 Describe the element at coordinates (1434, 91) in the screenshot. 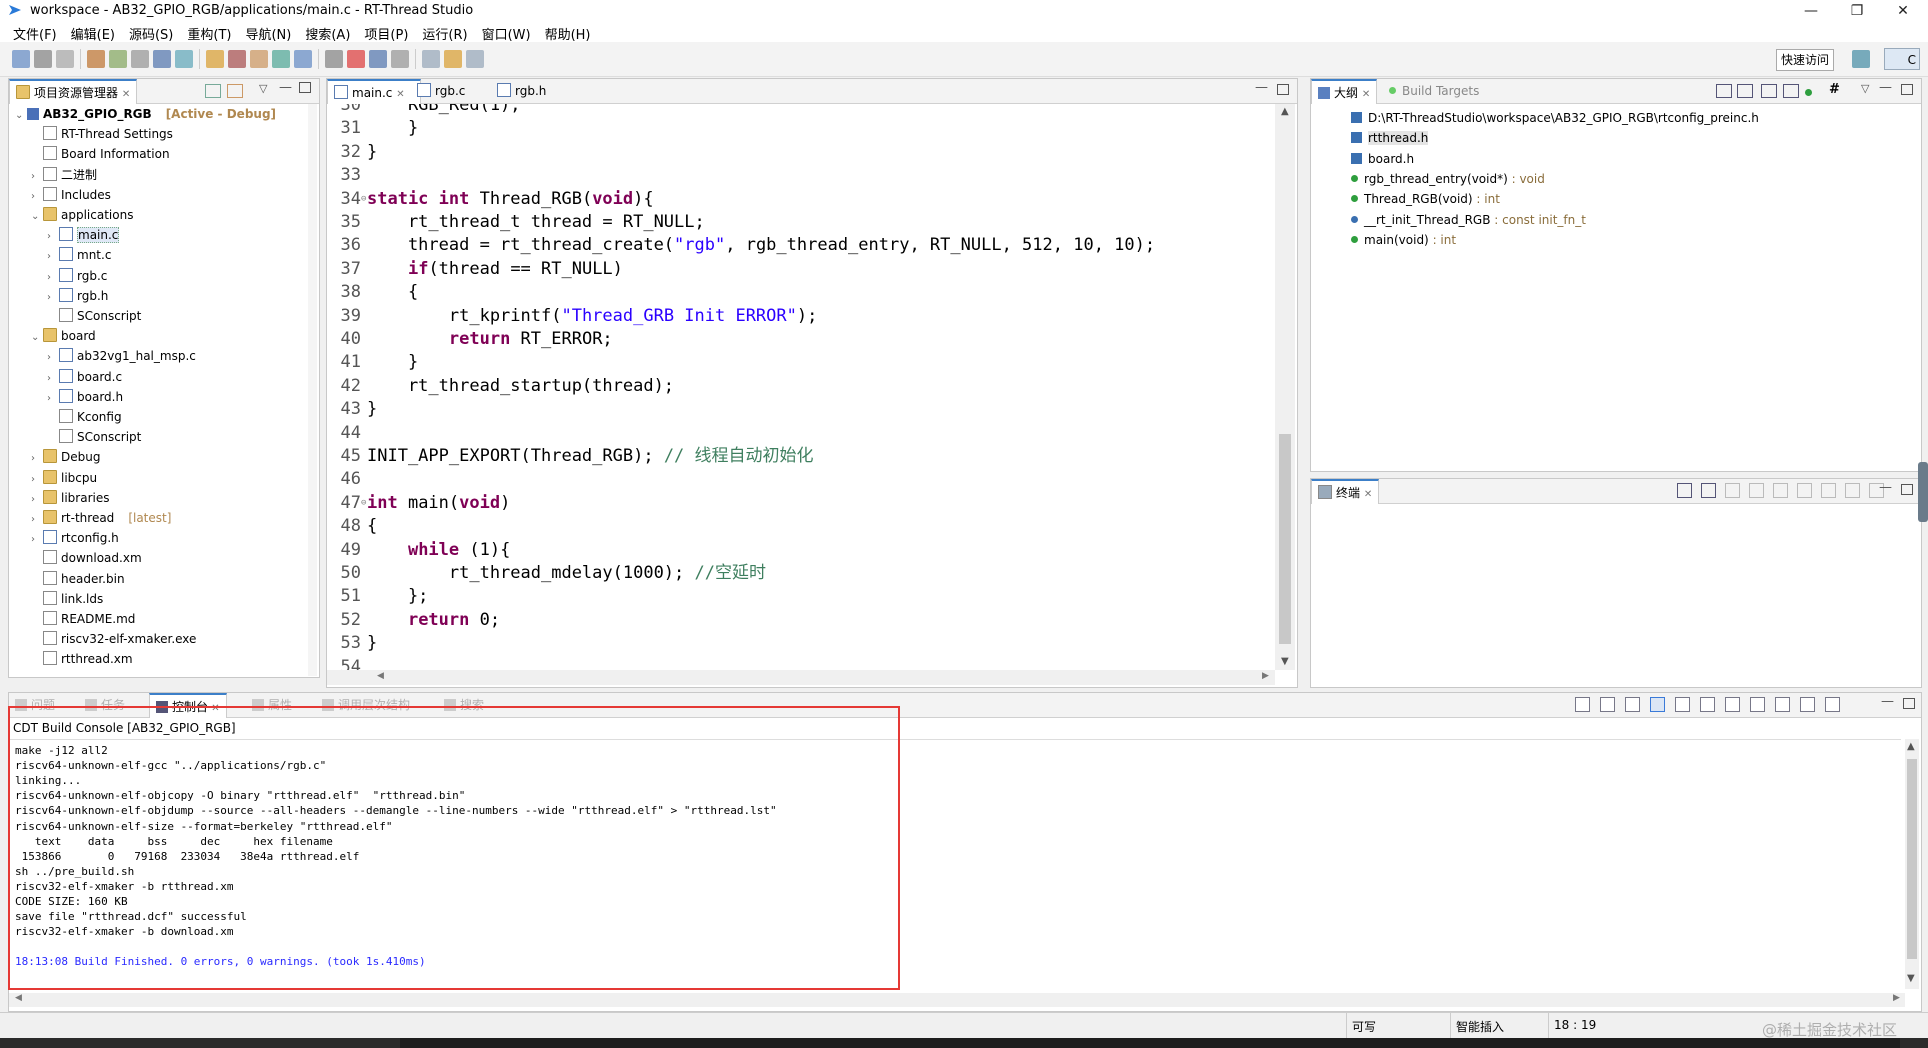

I see `tab-build-targets: Build Targets` at that location.